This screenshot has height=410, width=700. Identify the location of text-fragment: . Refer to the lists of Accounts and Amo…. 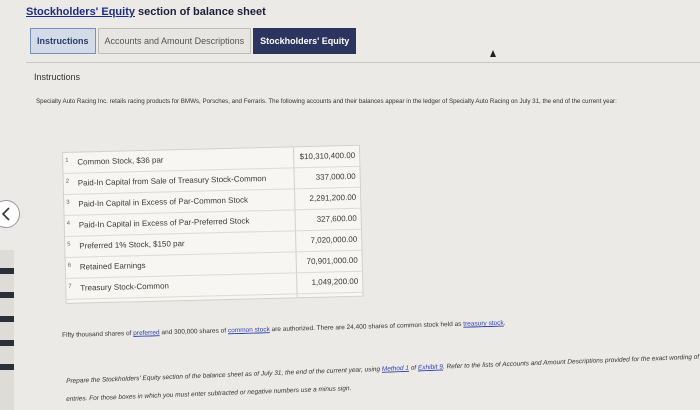
(571, 362).